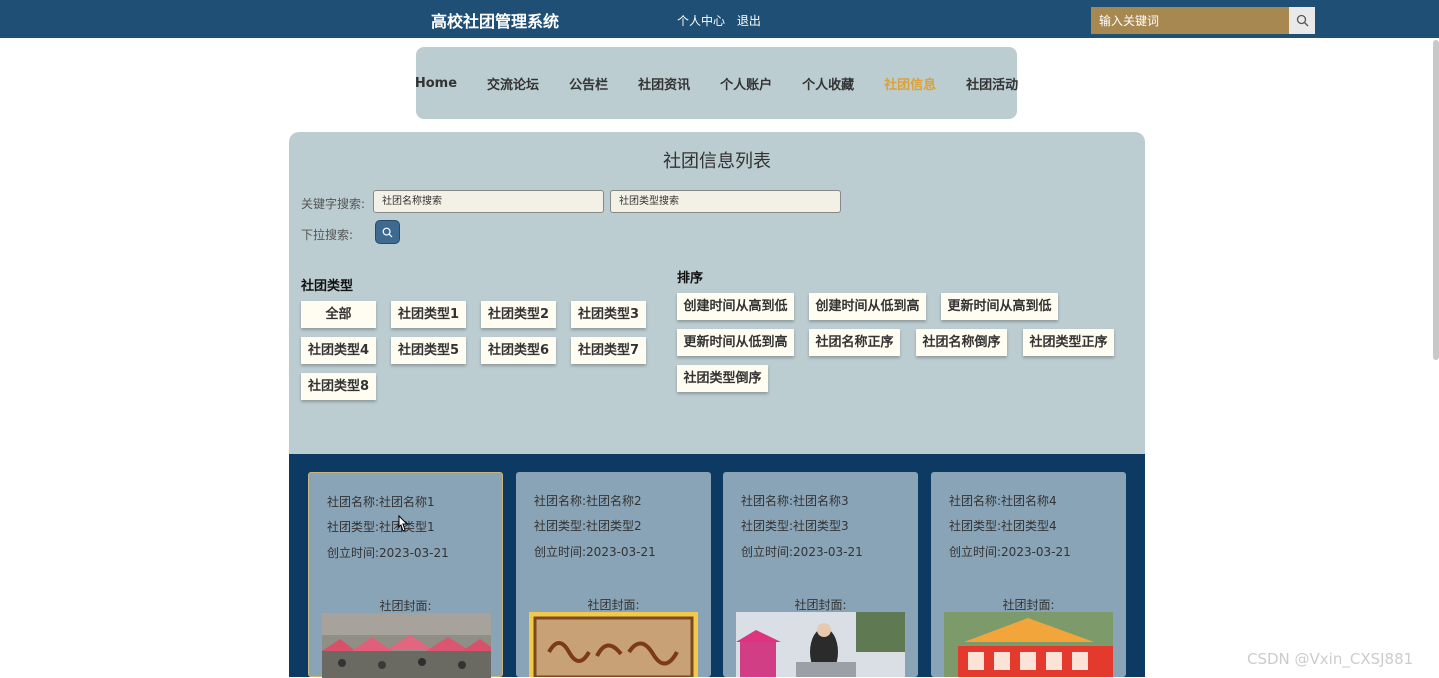  I want to click on personal-center-link: 个人中心, so click(701, 21).